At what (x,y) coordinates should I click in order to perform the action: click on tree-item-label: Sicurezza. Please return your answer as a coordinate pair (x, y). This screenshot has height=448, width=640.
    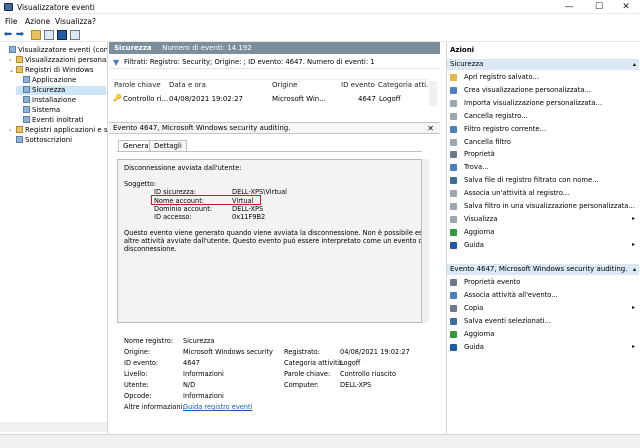
    Looking at the image, I should click on (49, 90).